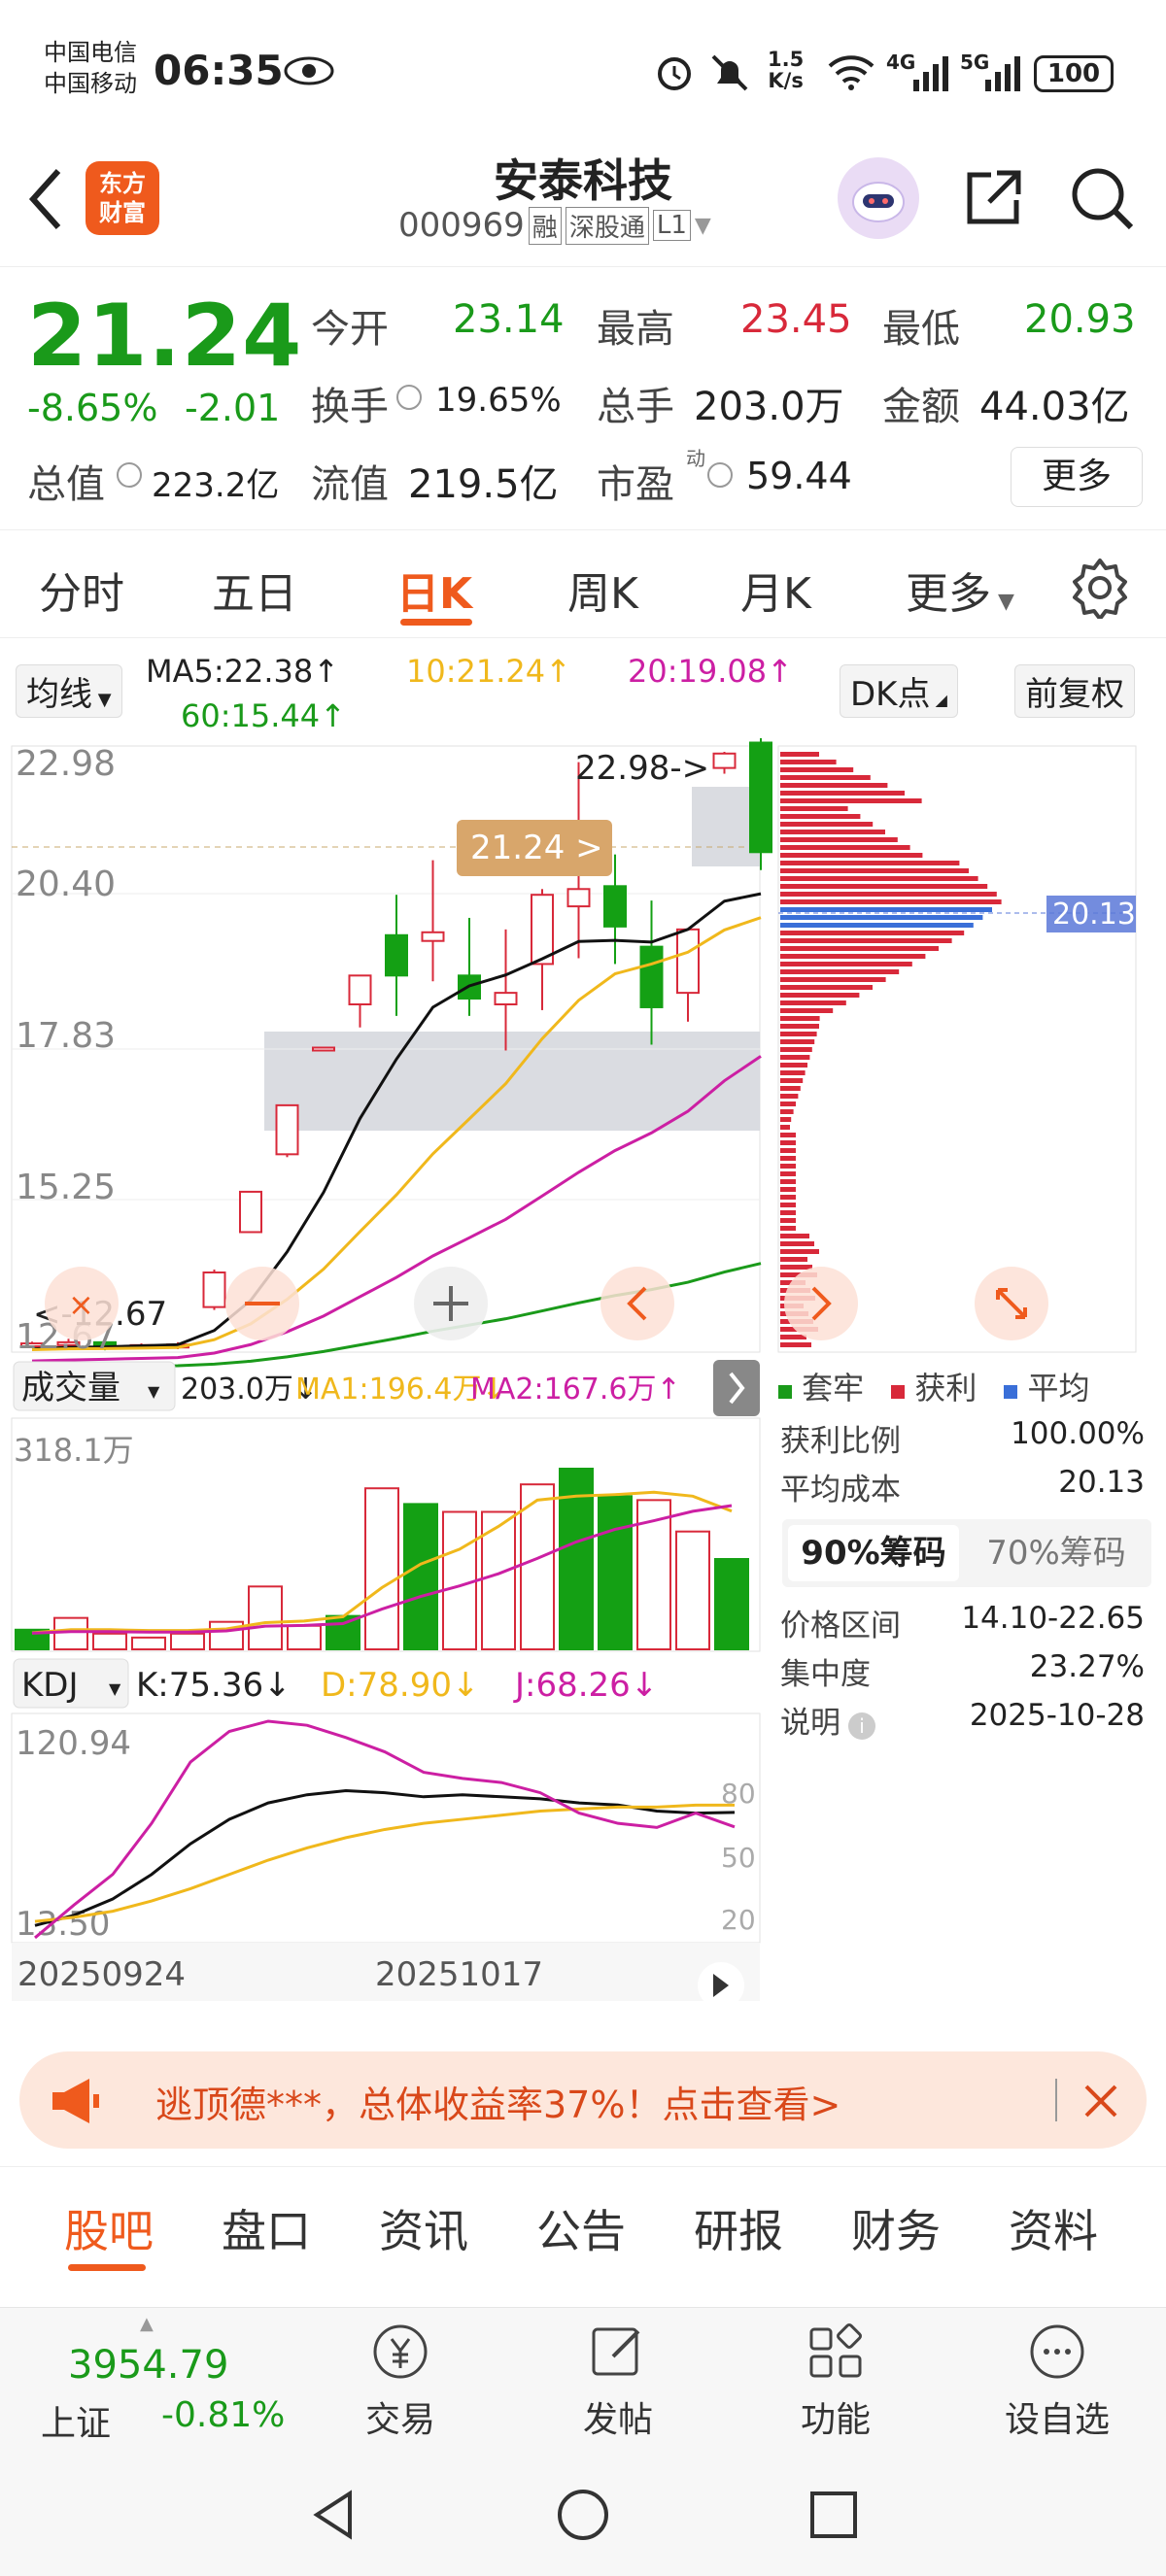 This screenshot has height=2576, width=1166. What do you see at coordinates (821, 1386) in the screenshot?
I see `legend-trapped: 套牢` at bounding box center [821, 1386].